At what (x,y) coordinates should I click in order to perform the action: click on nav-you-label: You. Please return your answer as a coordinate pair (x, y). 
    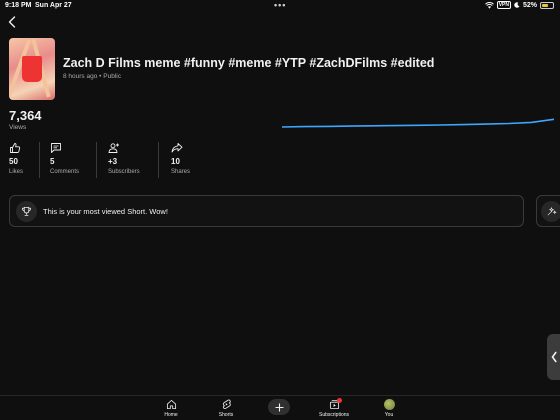
    Looking at the image, I should click on (389, 415).